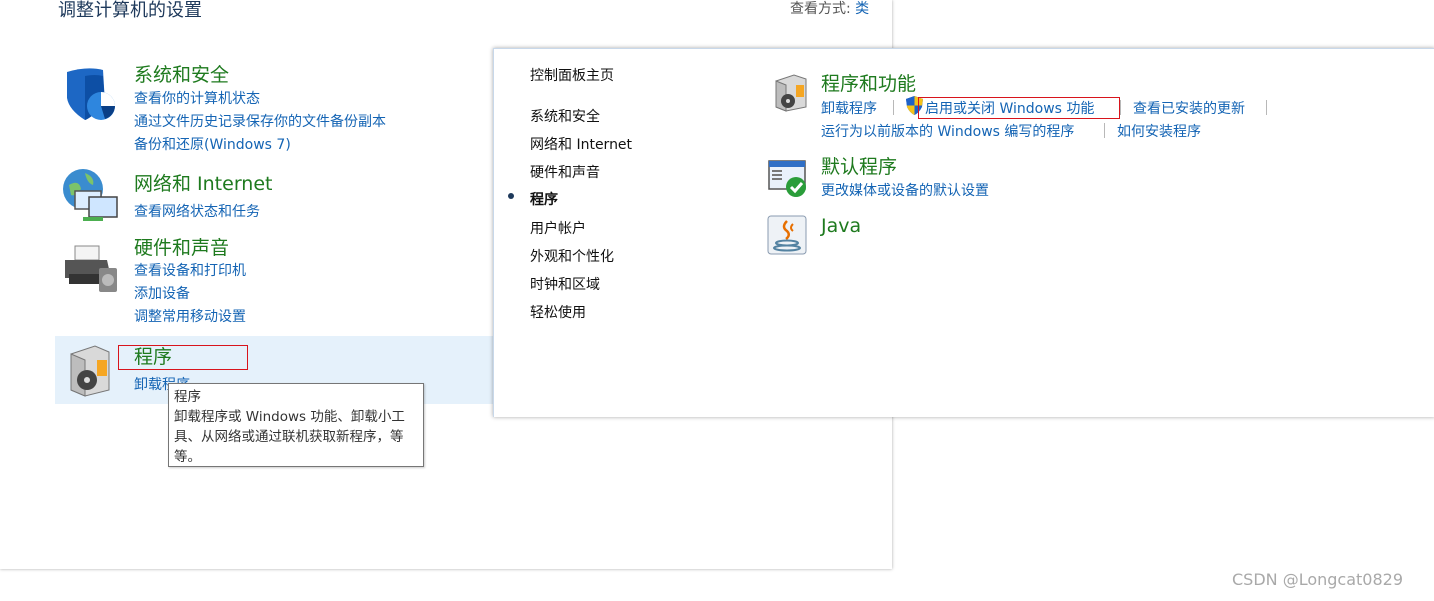 The width and height of the screenshot is (1434, 601). Describe the element at coordinates (130, 10) in the screenshot. I see `page-title: 调整计算机的设置` at that location.